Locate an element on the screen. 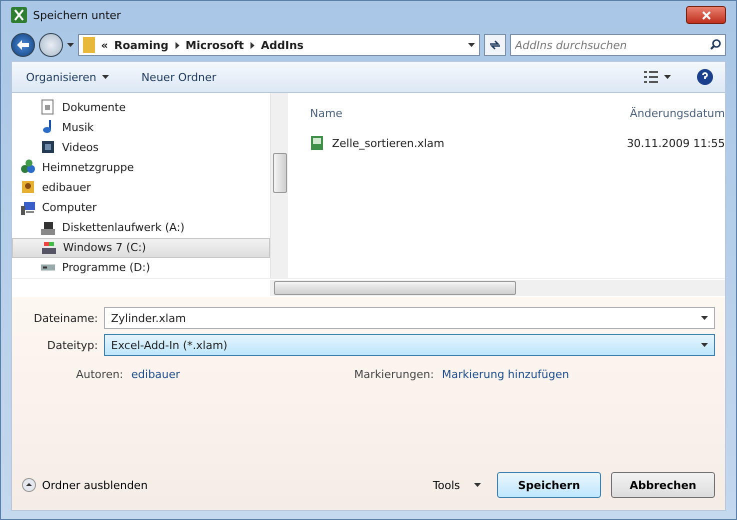 The height and width of the screenshot is (520, 737). filename-field: Zylinder.xlam is located at coordinates (409, 318).